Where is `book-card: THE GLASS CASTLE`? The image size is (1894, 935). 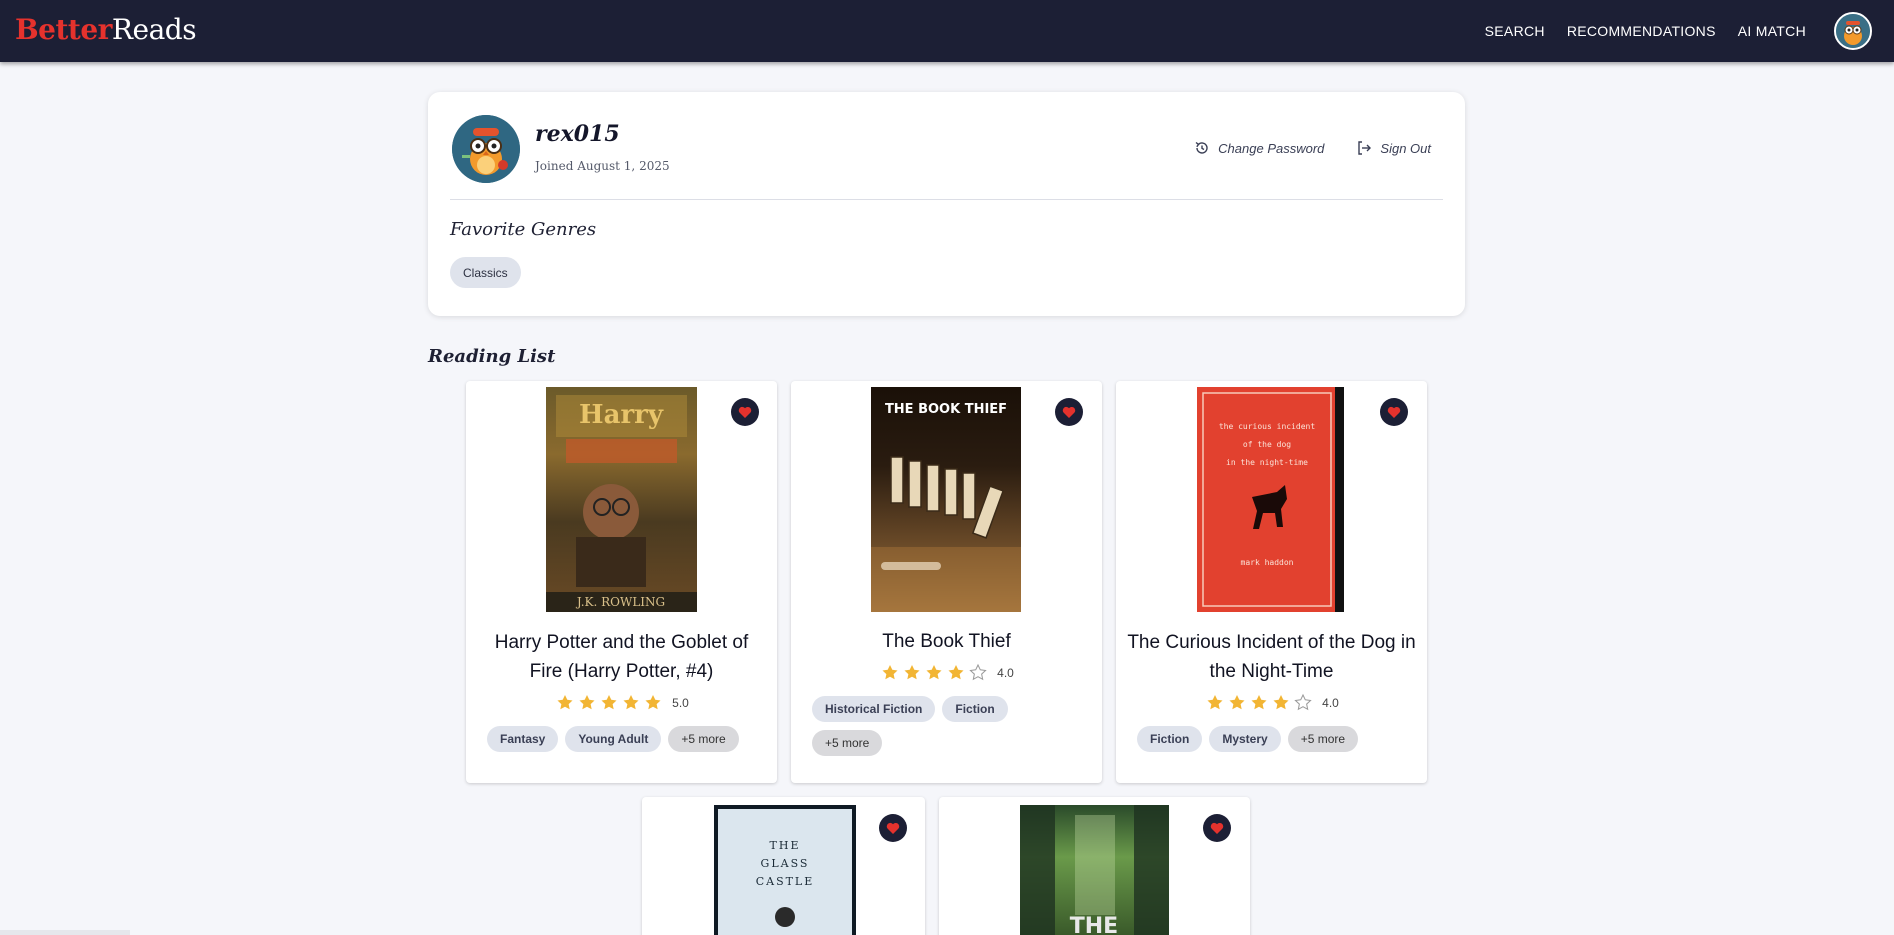
book-card: THE GLASS CASTLE is located at coordinates (783, 866).